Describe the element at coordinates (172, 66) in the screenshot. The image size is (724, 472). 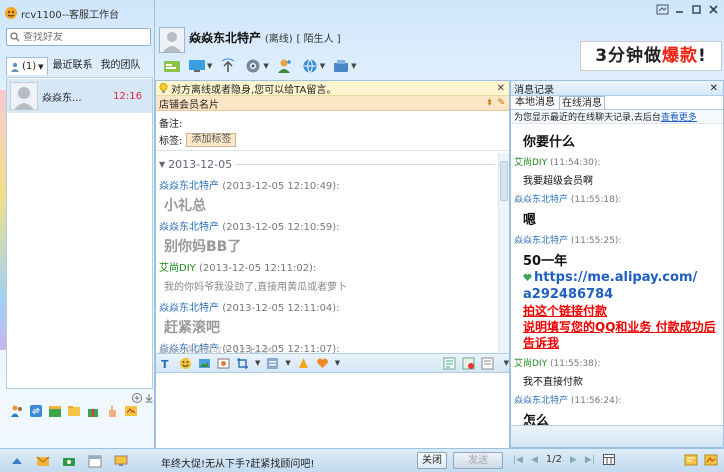
I see `toolbar-card` at that location.